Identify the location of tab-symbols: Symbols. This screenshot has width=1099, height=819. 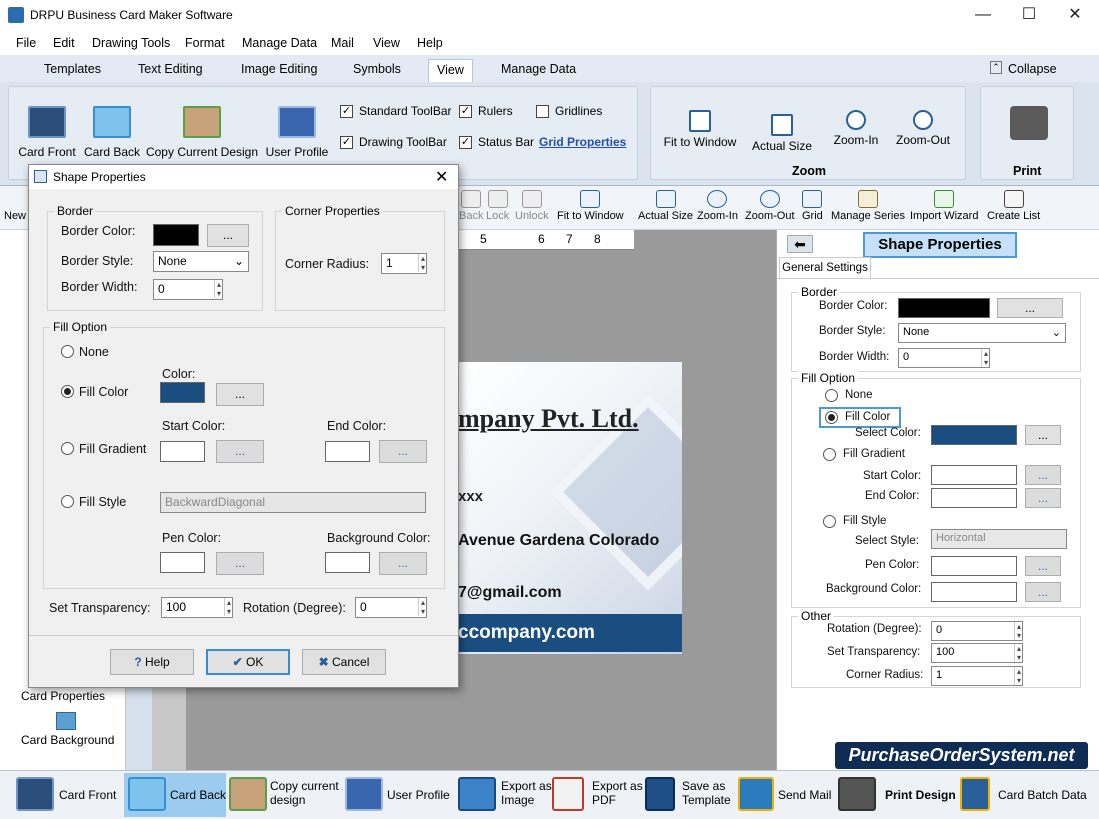
(377, 69).